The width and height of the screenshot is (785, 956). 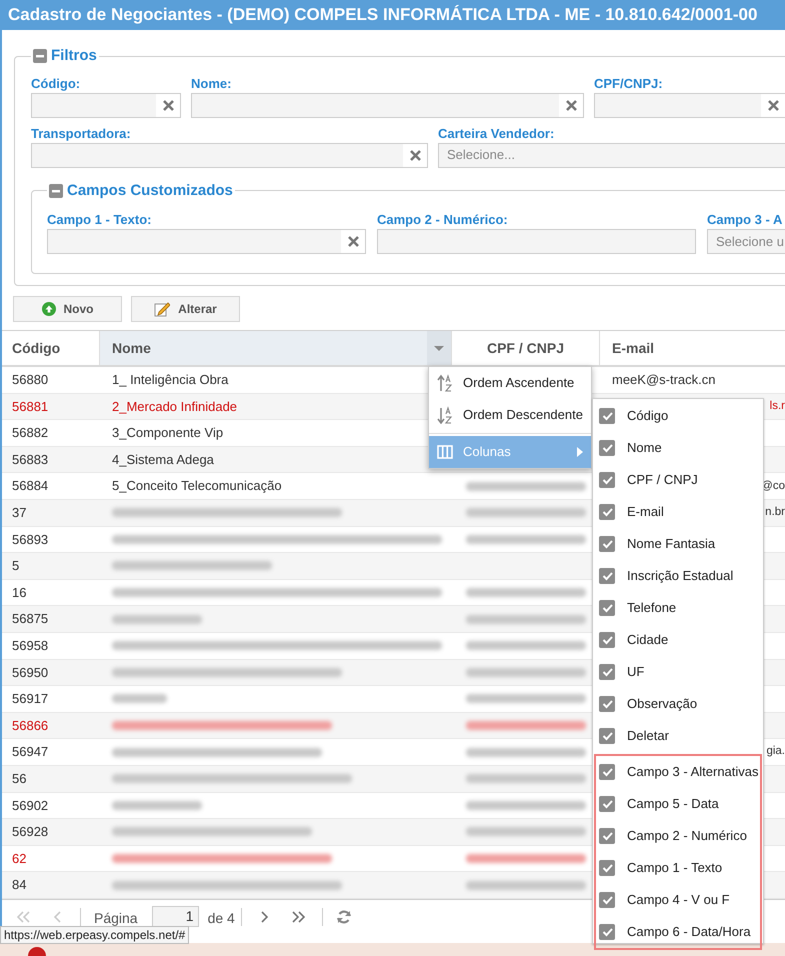 I want to click on page-field: 1, so click(x=175, y=916).